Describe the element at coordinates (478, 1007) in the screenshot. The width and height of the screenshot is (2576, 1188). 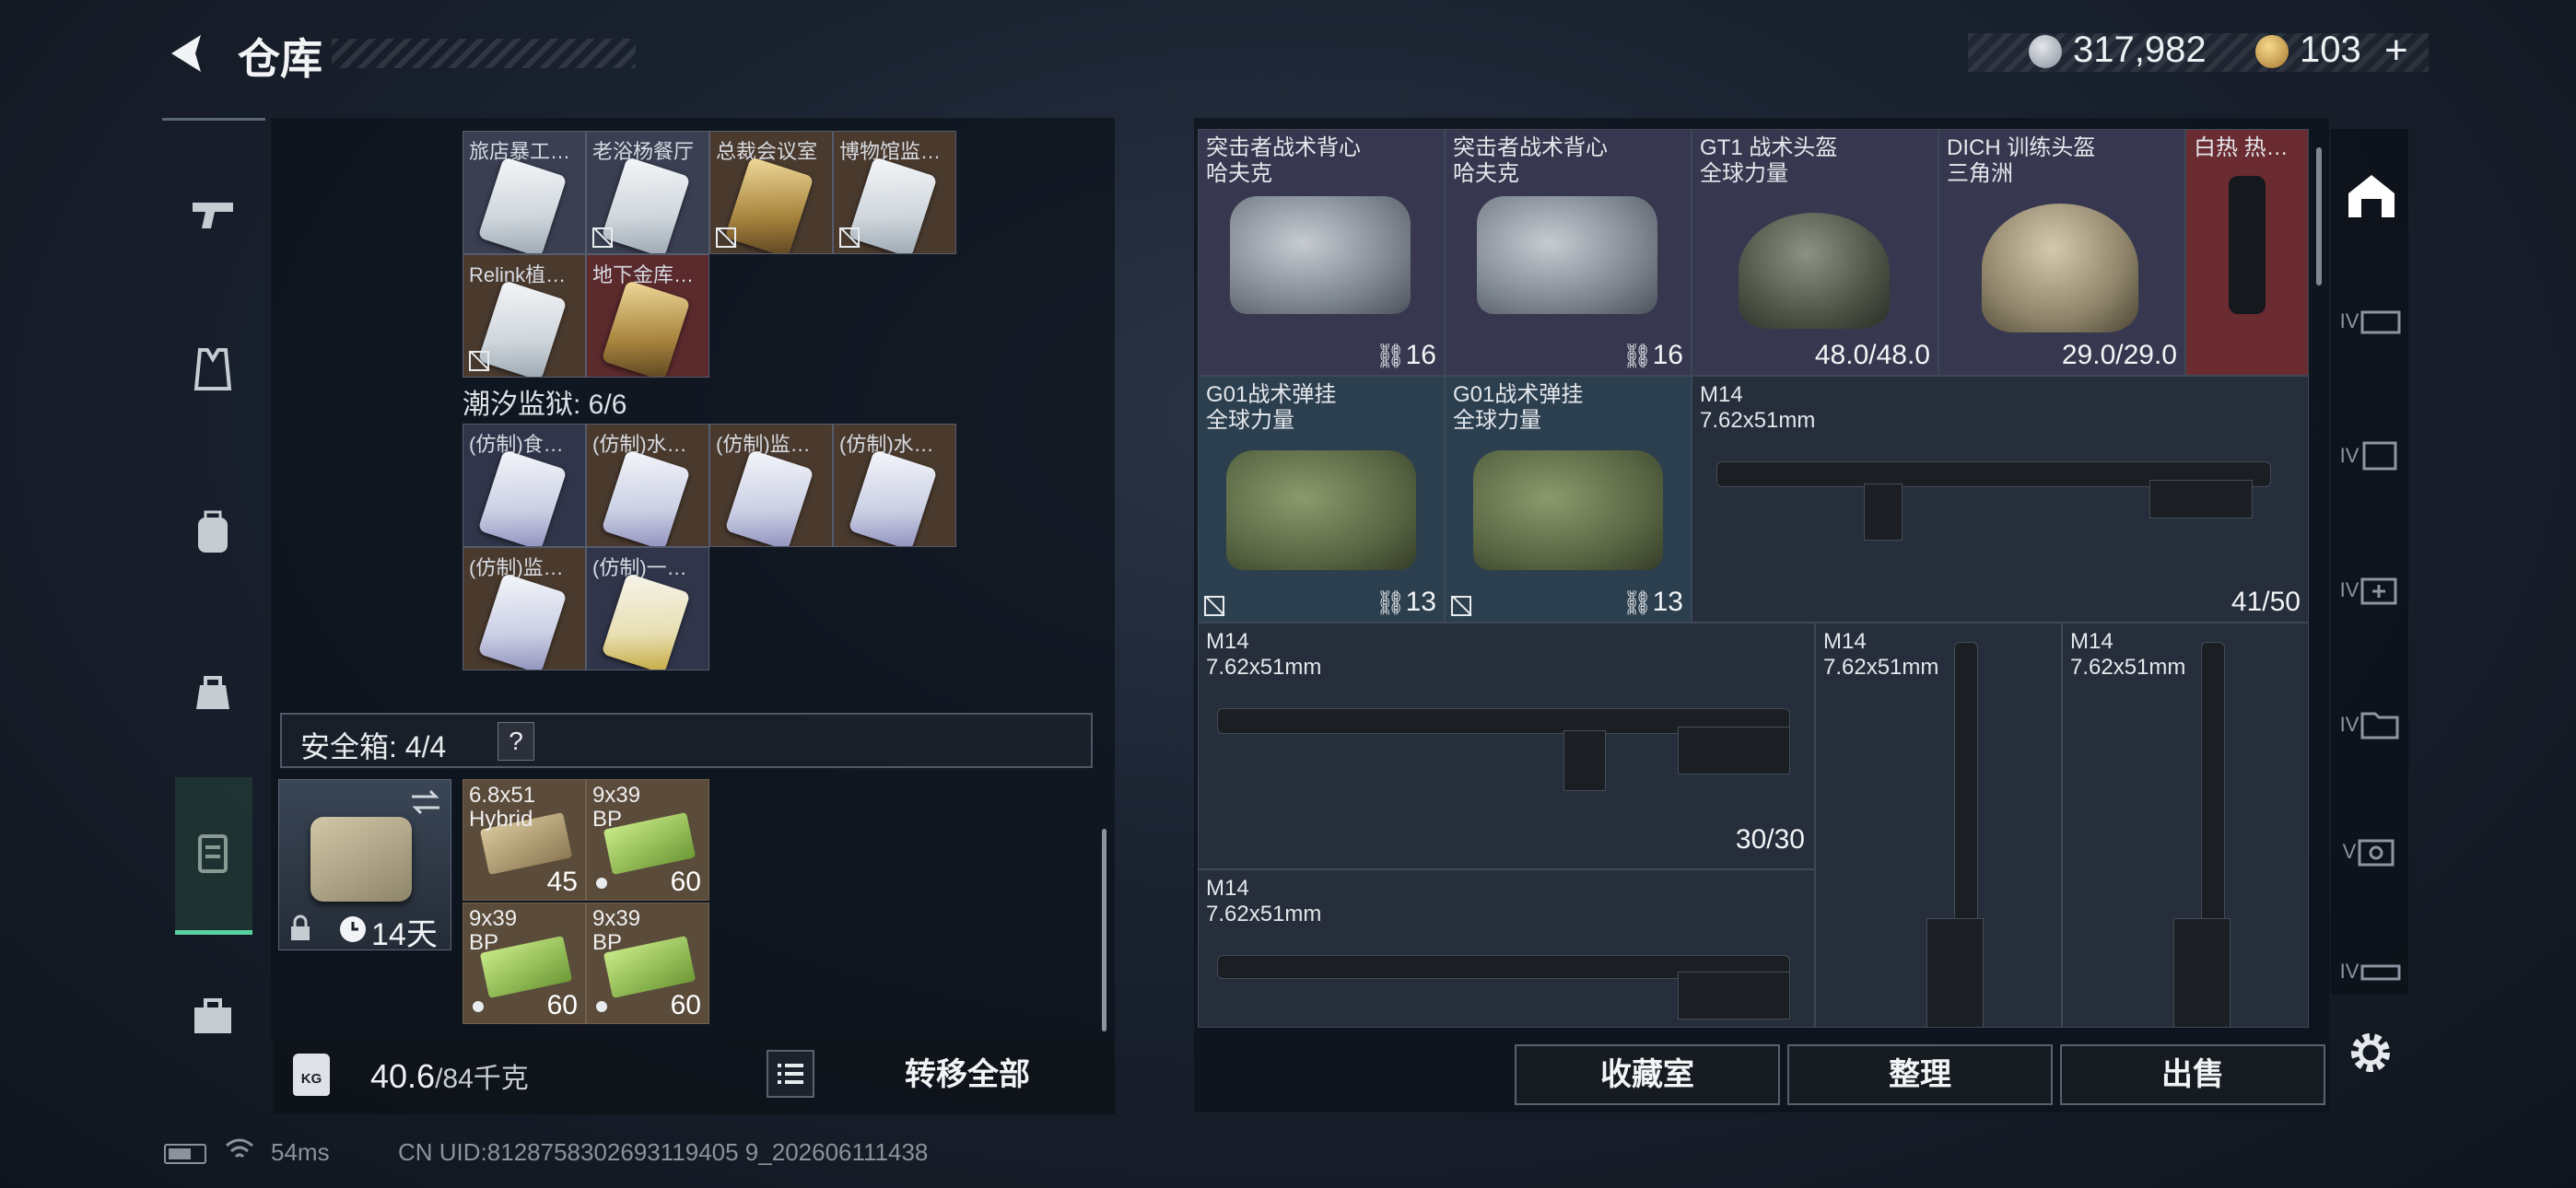
I see `ammo-marker-icon` at that location.